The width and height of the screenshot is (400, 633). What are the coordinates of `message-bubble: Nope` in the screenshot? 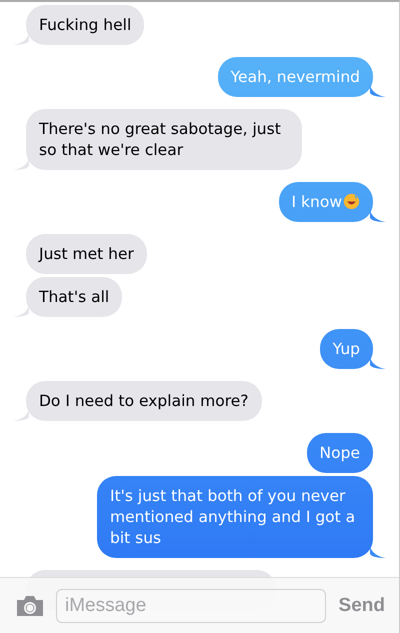 It's located at (339, 453).